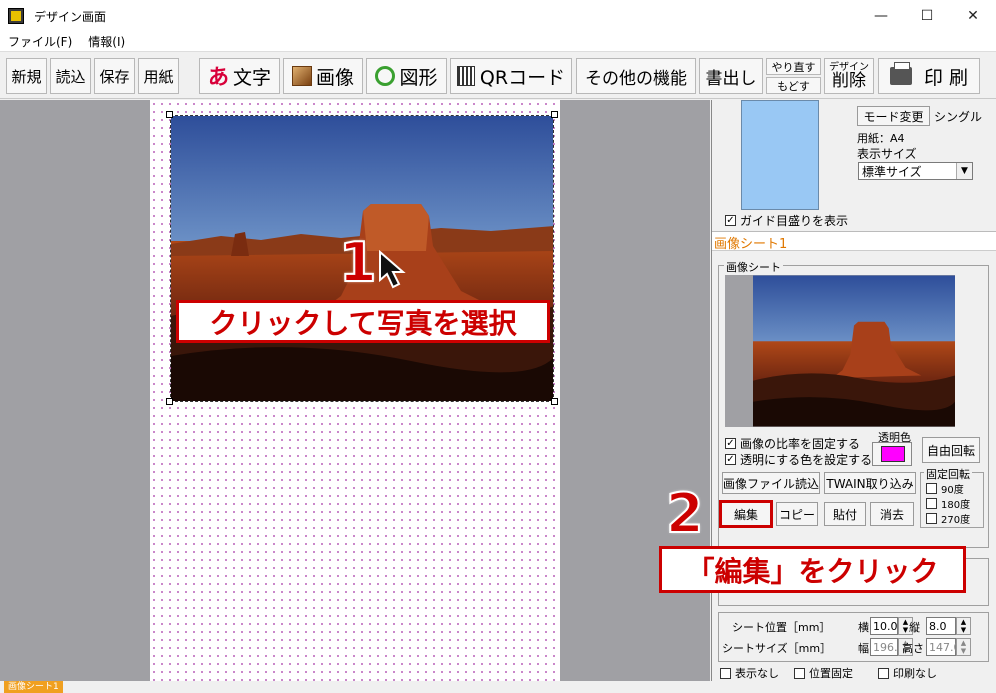 This screenshot has height=693, width=996. I want to click on lock-position-checkbox: 位置固定, so click(823, 673).